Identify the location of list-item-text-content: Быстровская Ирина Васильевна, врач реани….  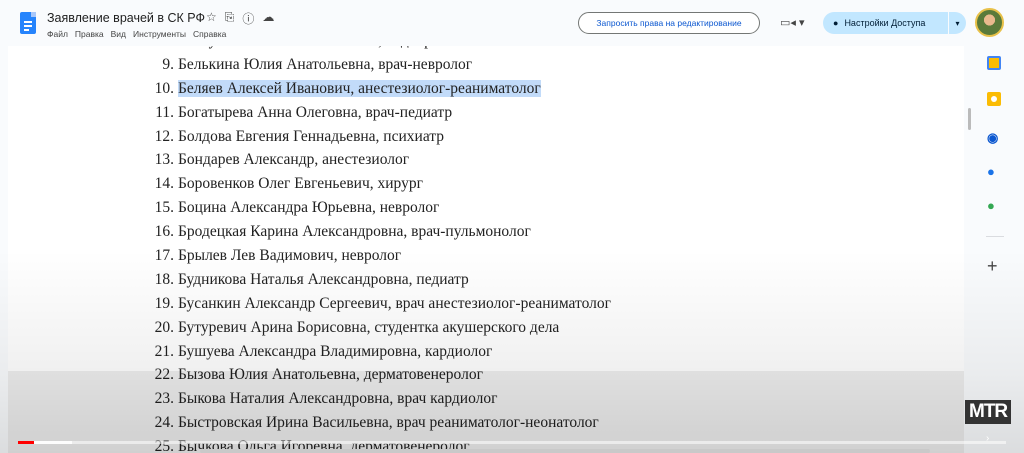
(388, 423).